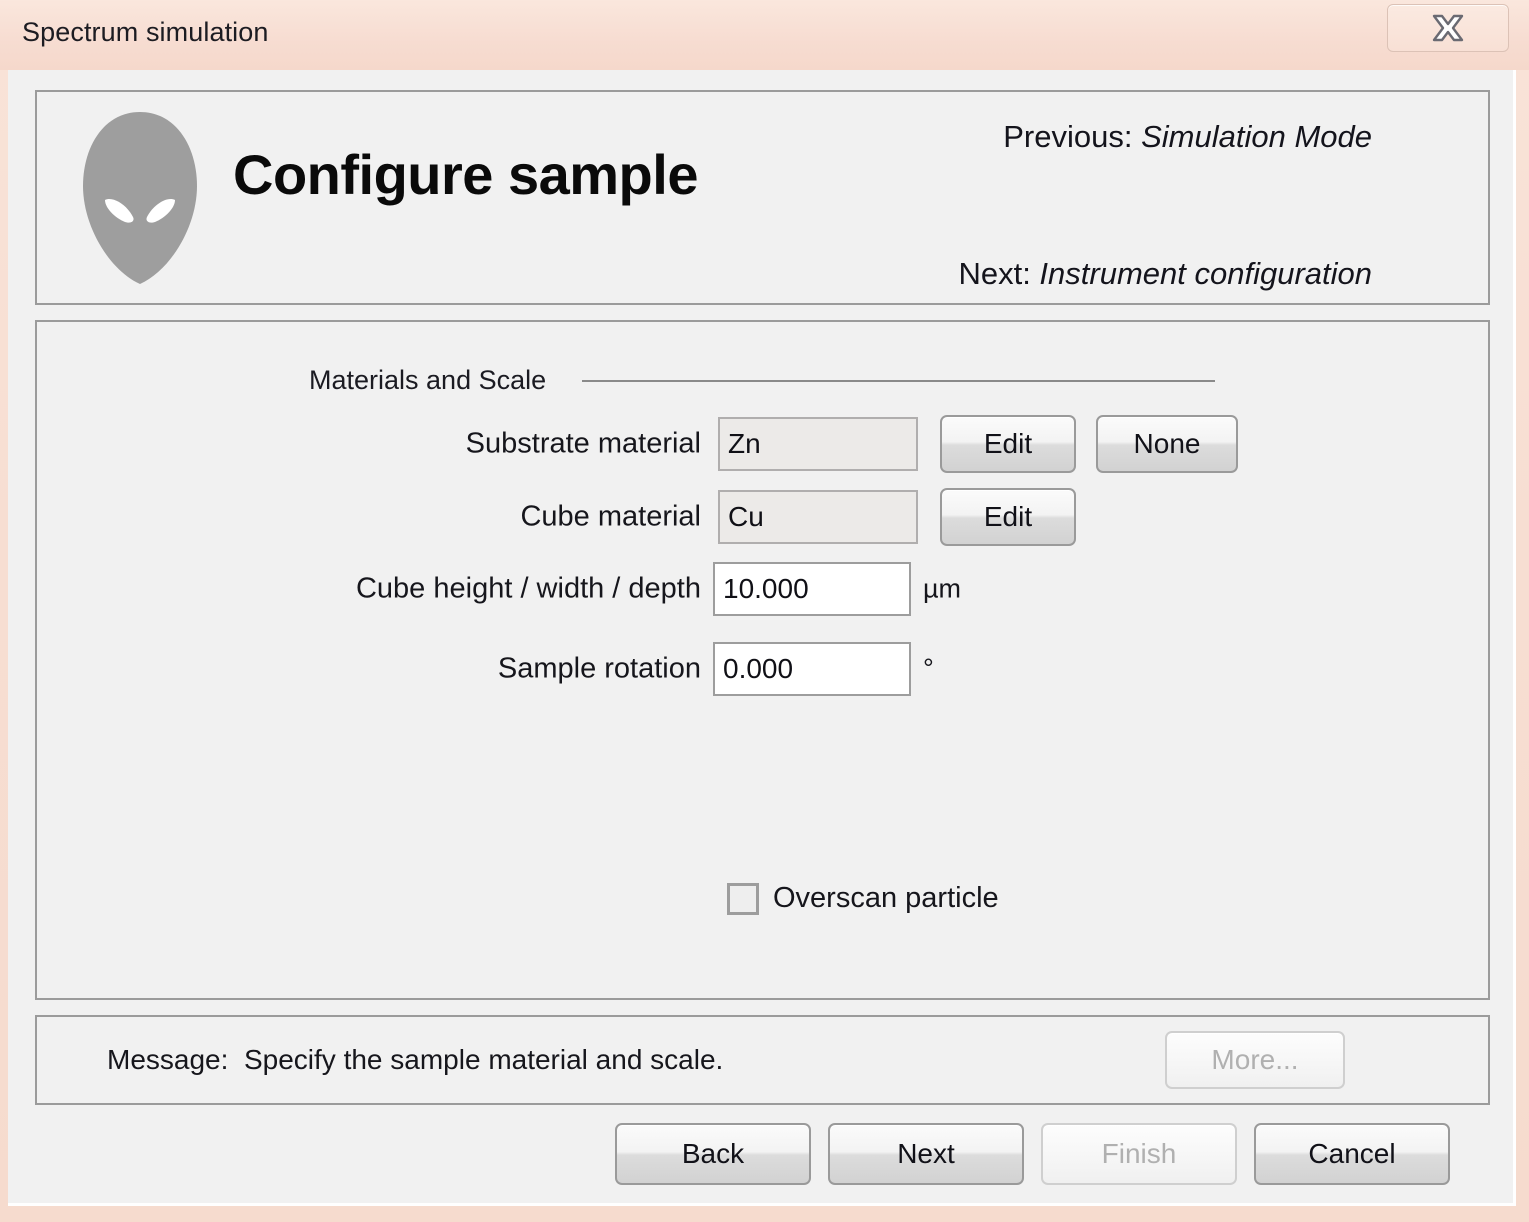 Image resolution: width=1529 pixels, height=1222 pixels. Describe the element at coordinates (1008, 517) in the screenshot. I see `cube-edit-button: Edit` at that location.